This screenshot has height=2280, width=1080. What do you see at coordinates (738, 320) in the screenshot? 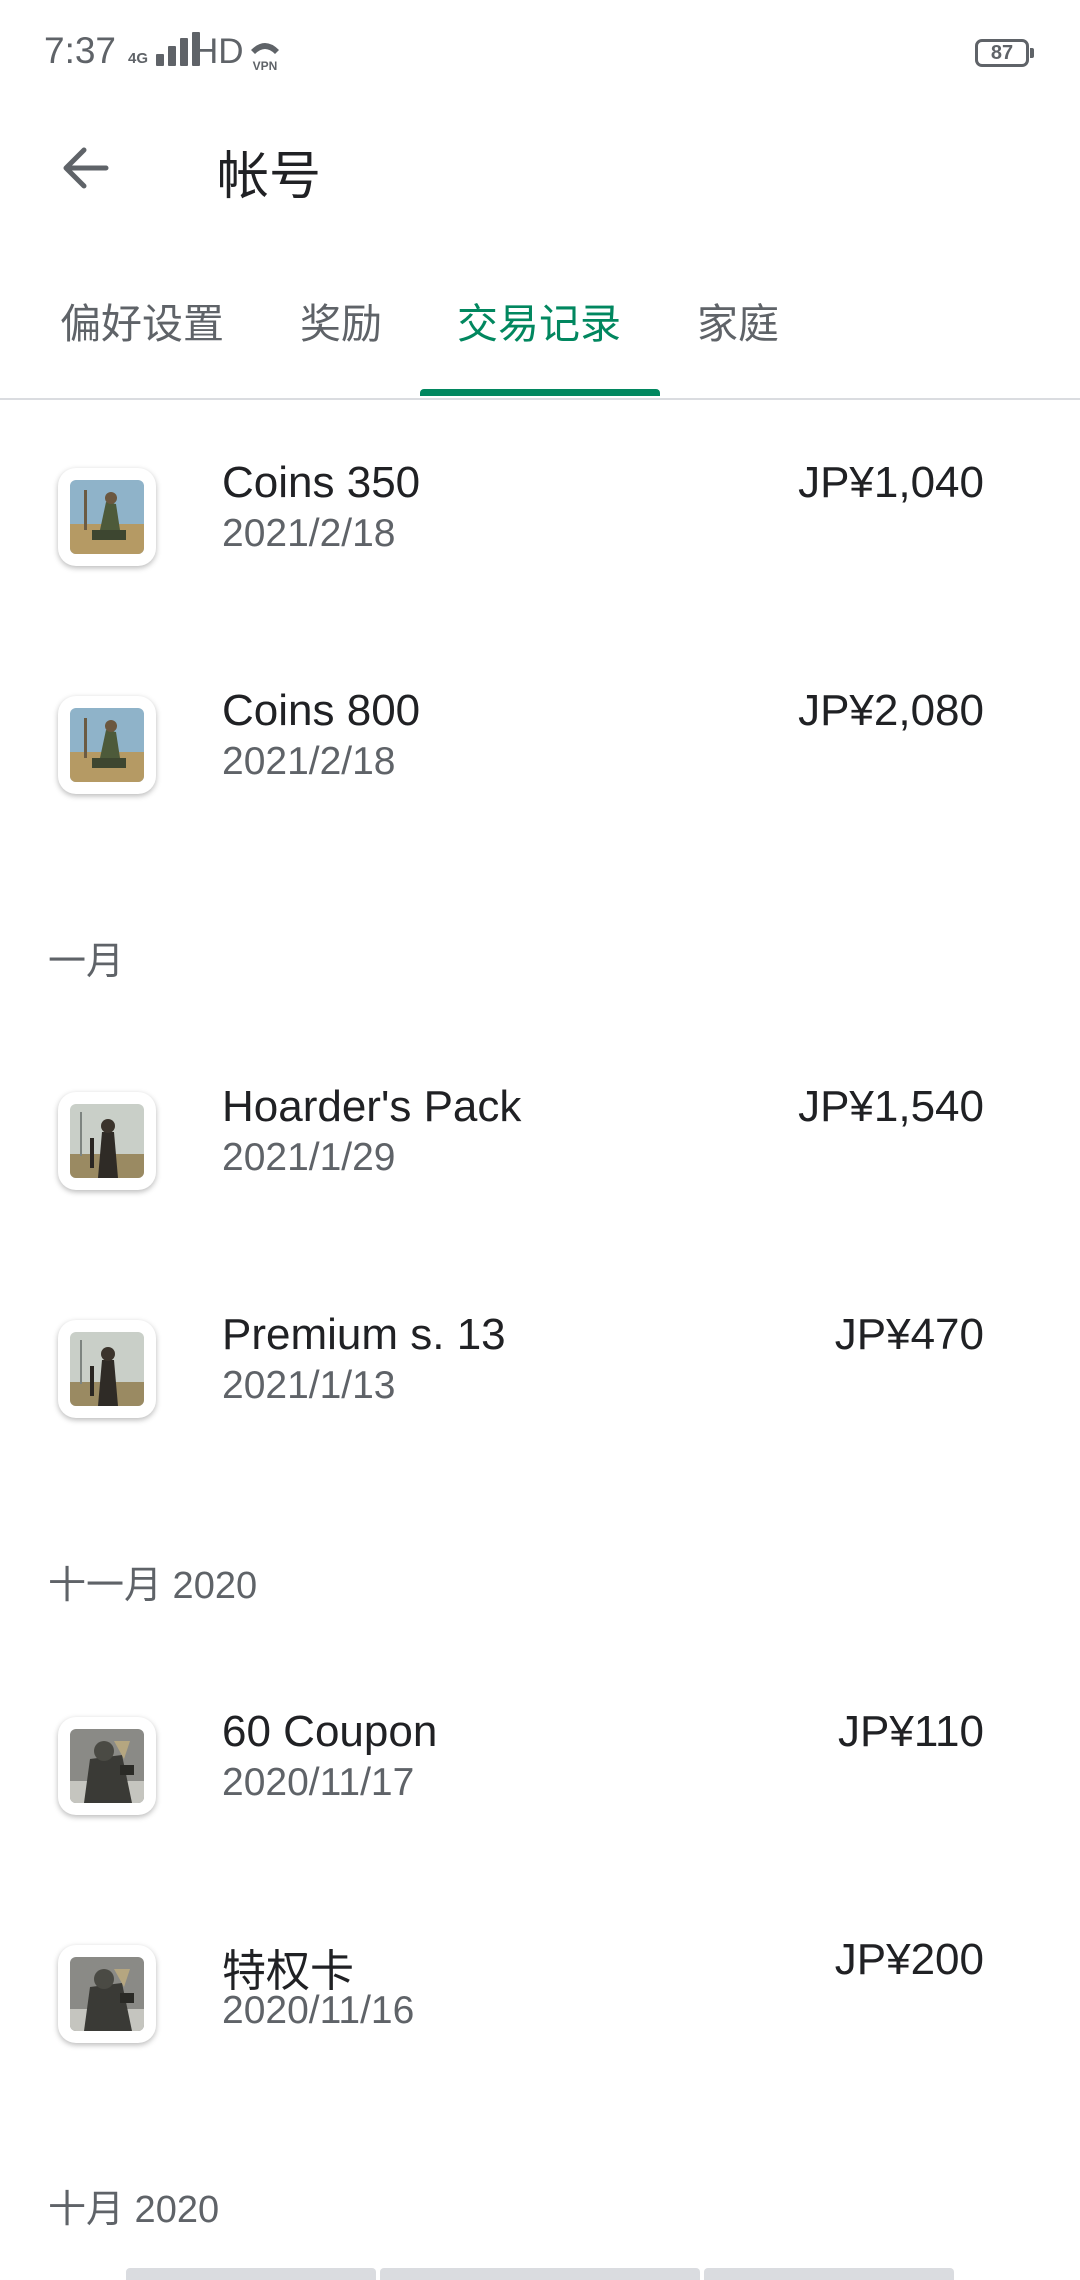
I see `tab-family: 家庭` at bounding box center [738, 320].